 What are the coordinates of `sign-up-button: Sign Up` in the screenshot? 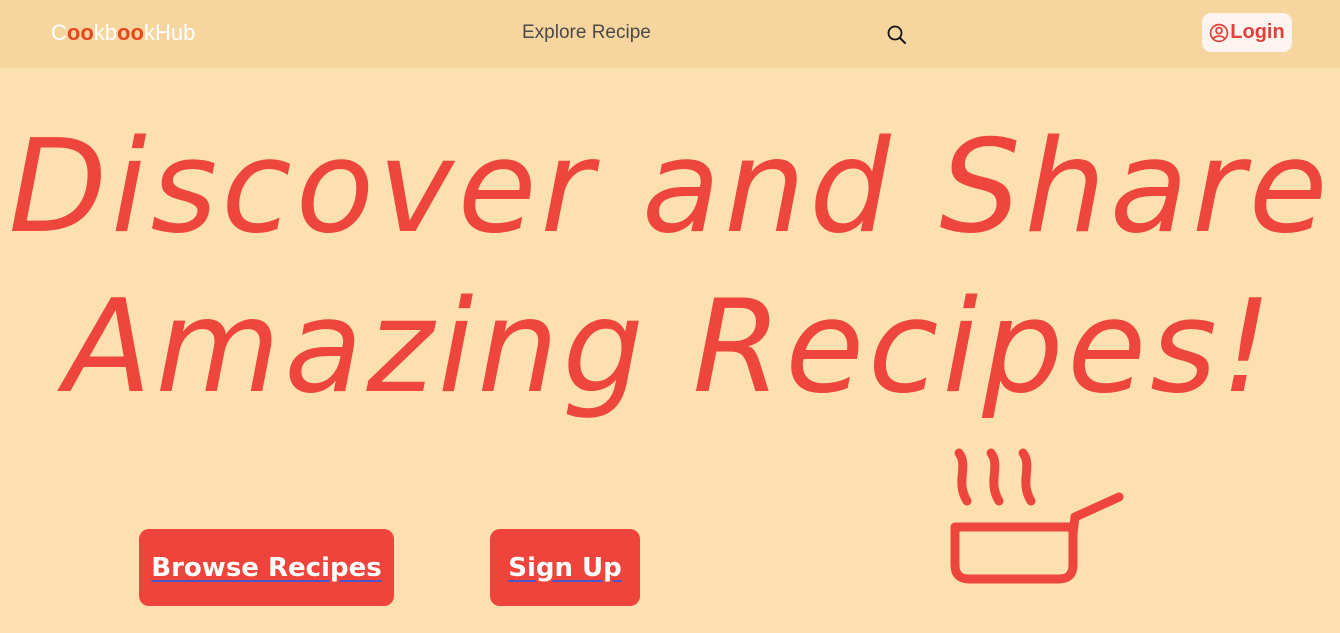 It's located at (565, 567).